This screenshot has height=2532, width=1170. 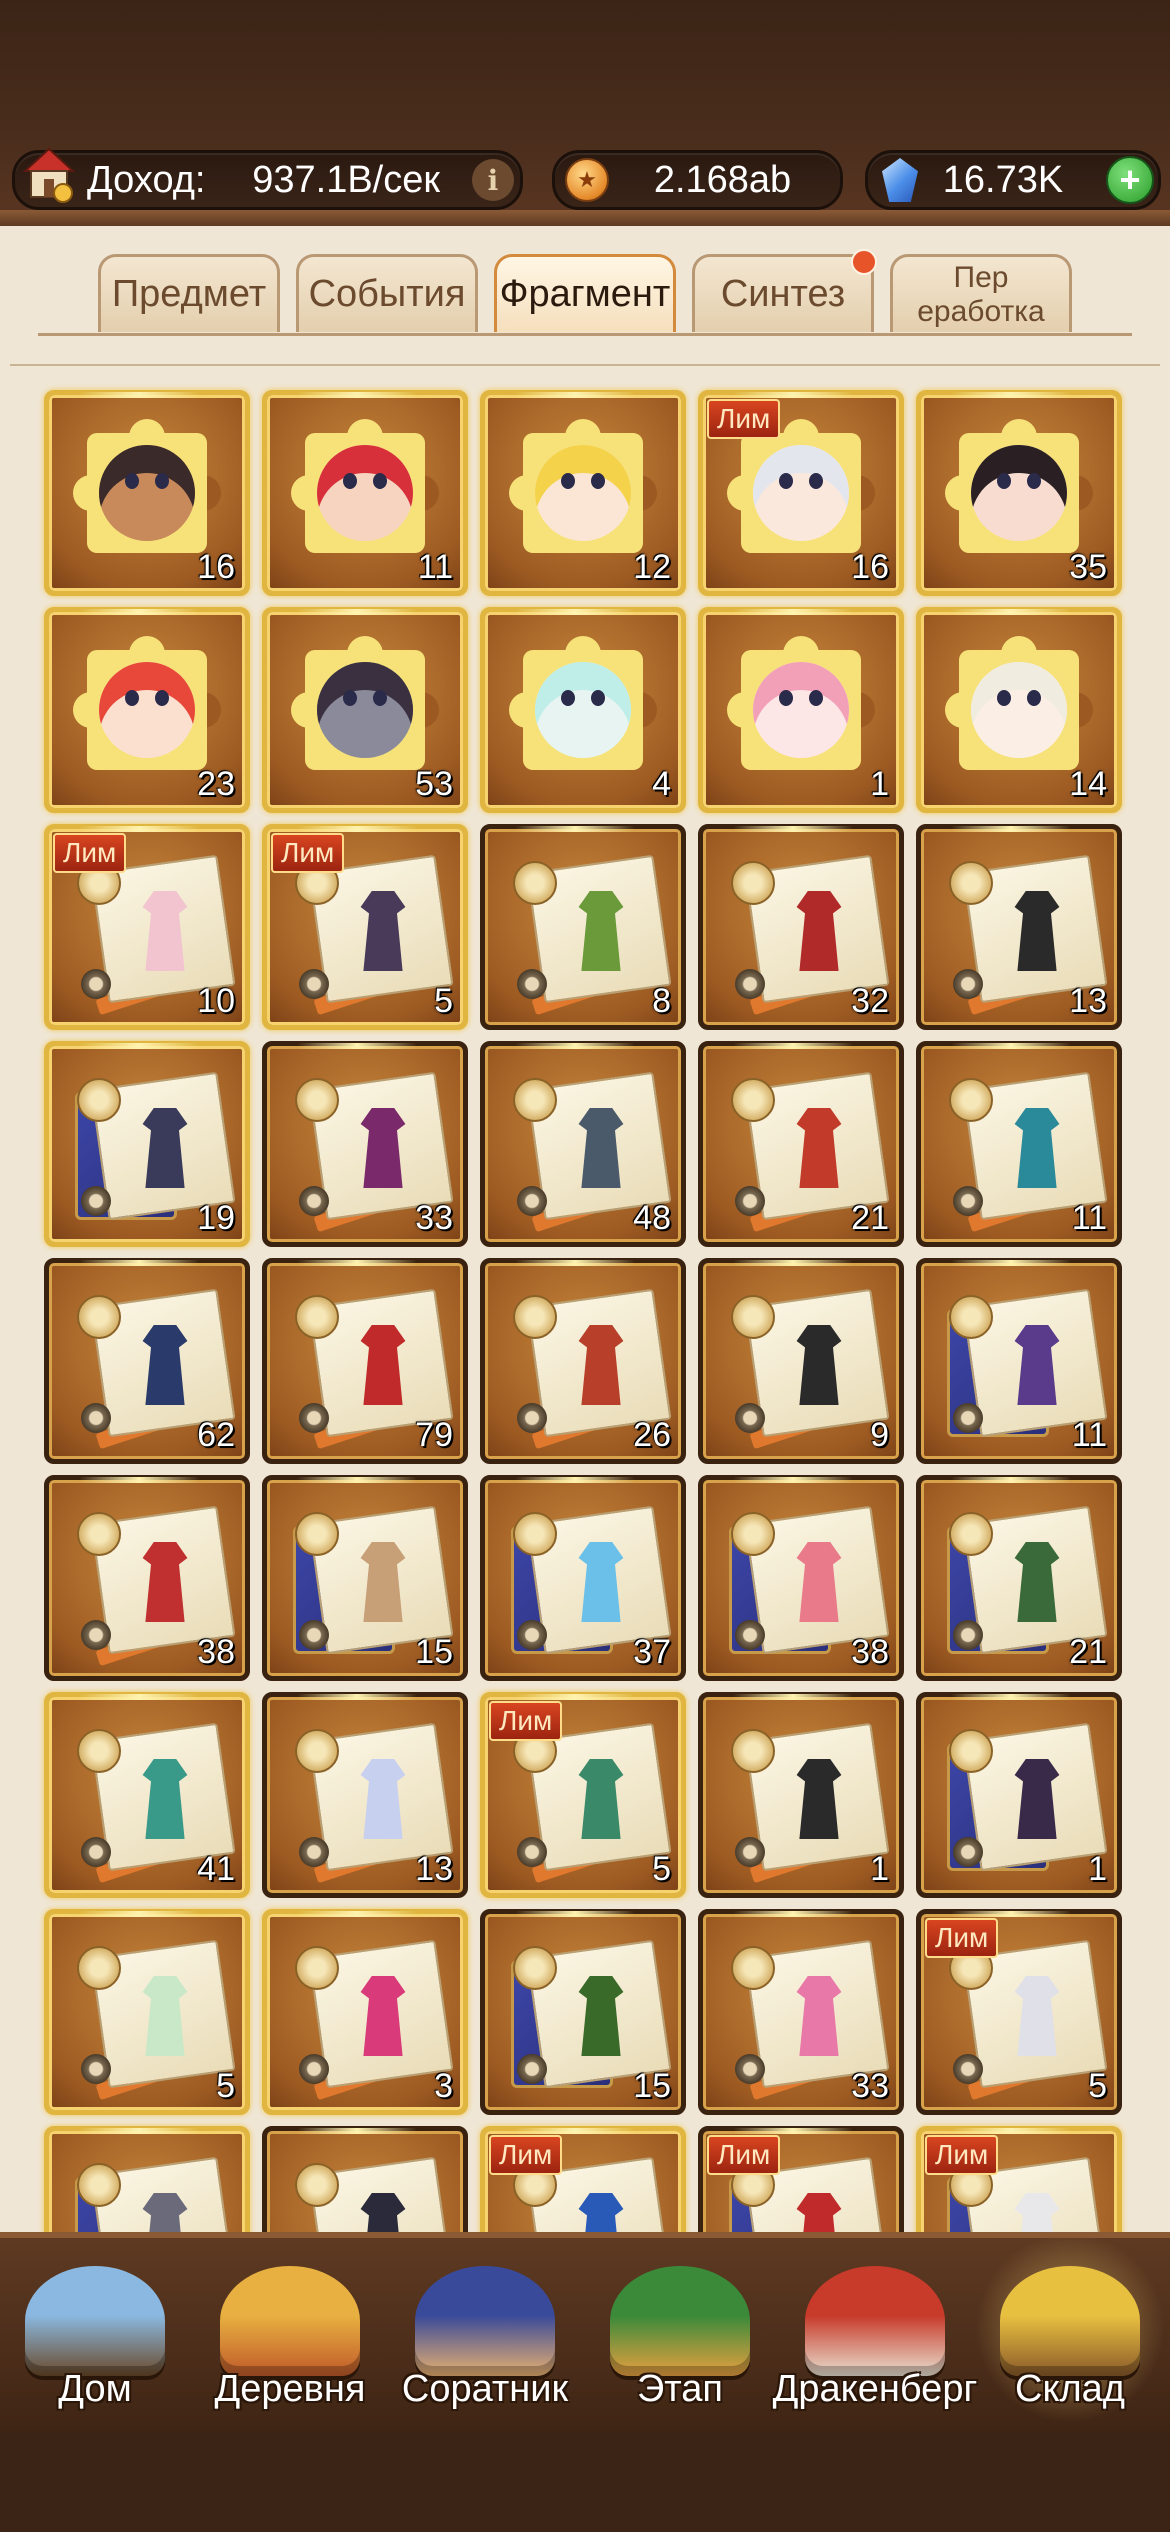 What do you see at coordinates (387, 293) in the screenshot?
I see `tab-events: События` at bounding box center [387, 293].